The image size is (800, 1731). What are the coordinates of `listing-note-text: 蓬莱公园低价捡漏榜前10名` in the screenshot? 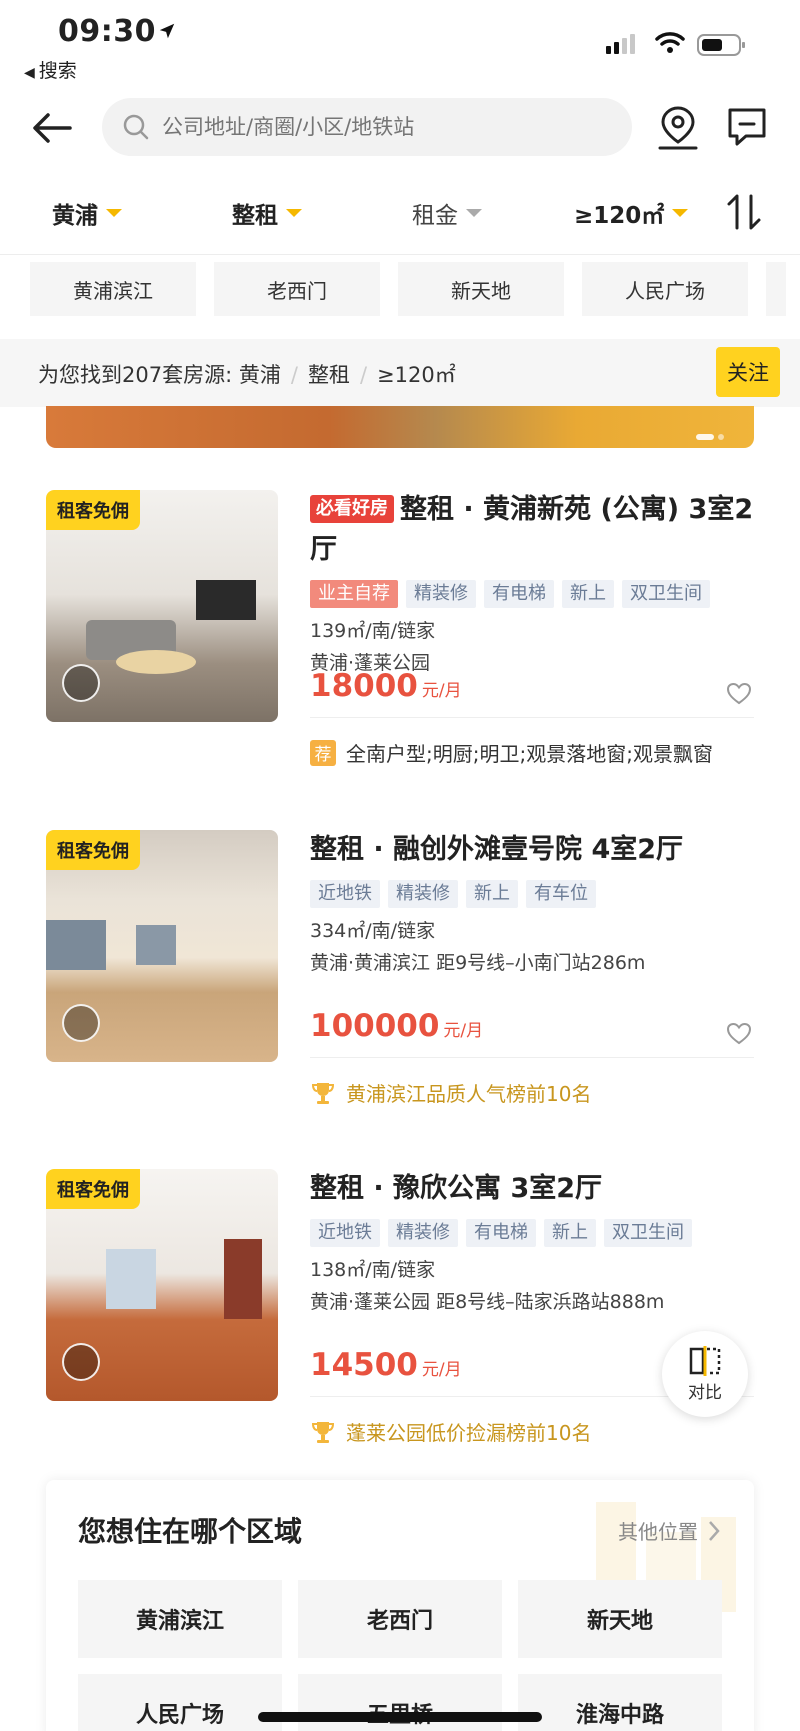 It's located at (469, 1433).